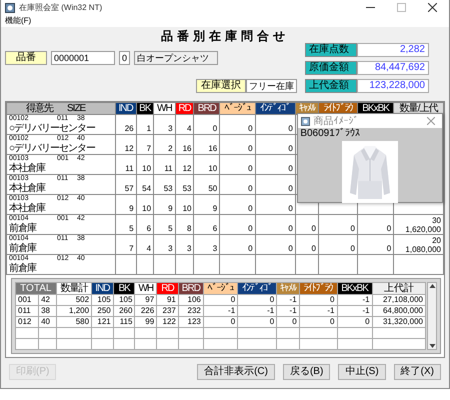  I want to click on column-header: SIZE, so click(76, 108).